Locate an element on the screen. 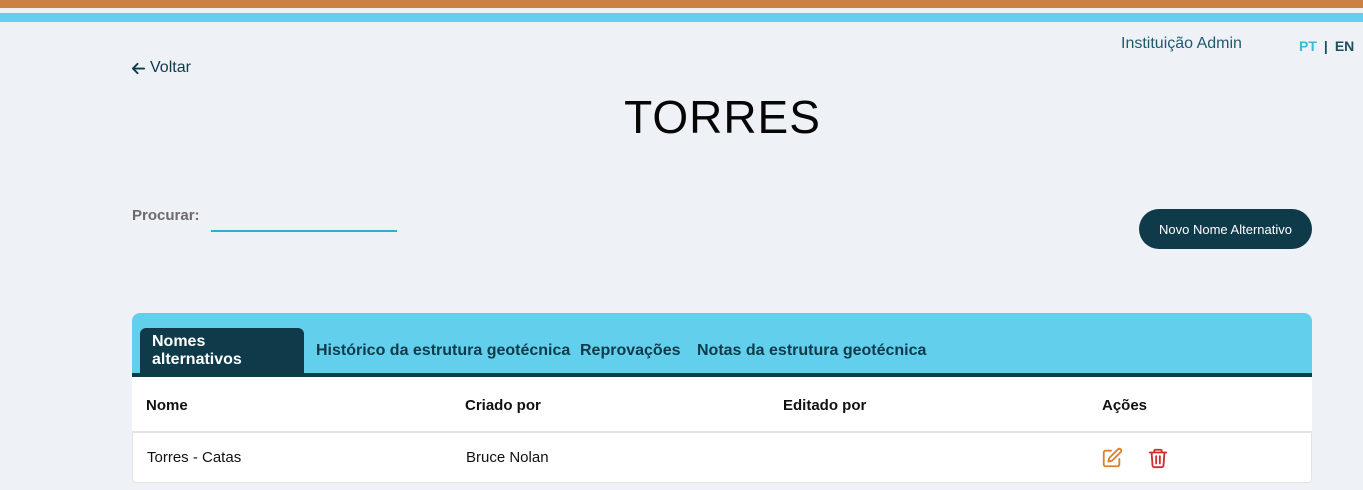  column-header-acoes: Ações is located at coordinates (1125, 405).